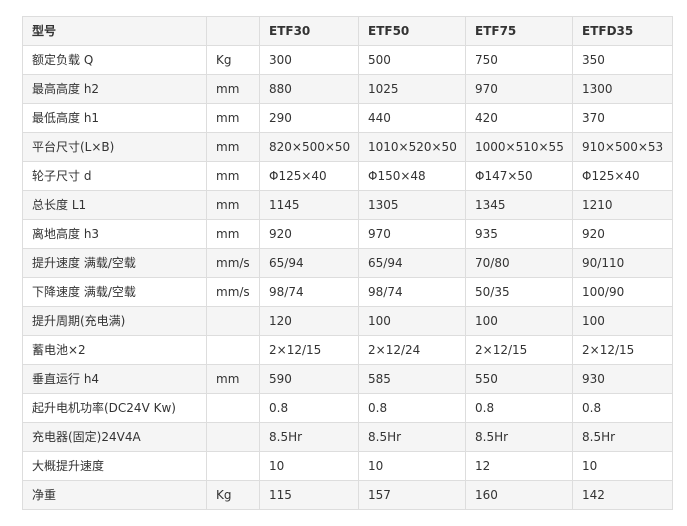  I want to click on table-row: 最高高度 h2 mm 880 1025 970 1300, so click(347, 89).